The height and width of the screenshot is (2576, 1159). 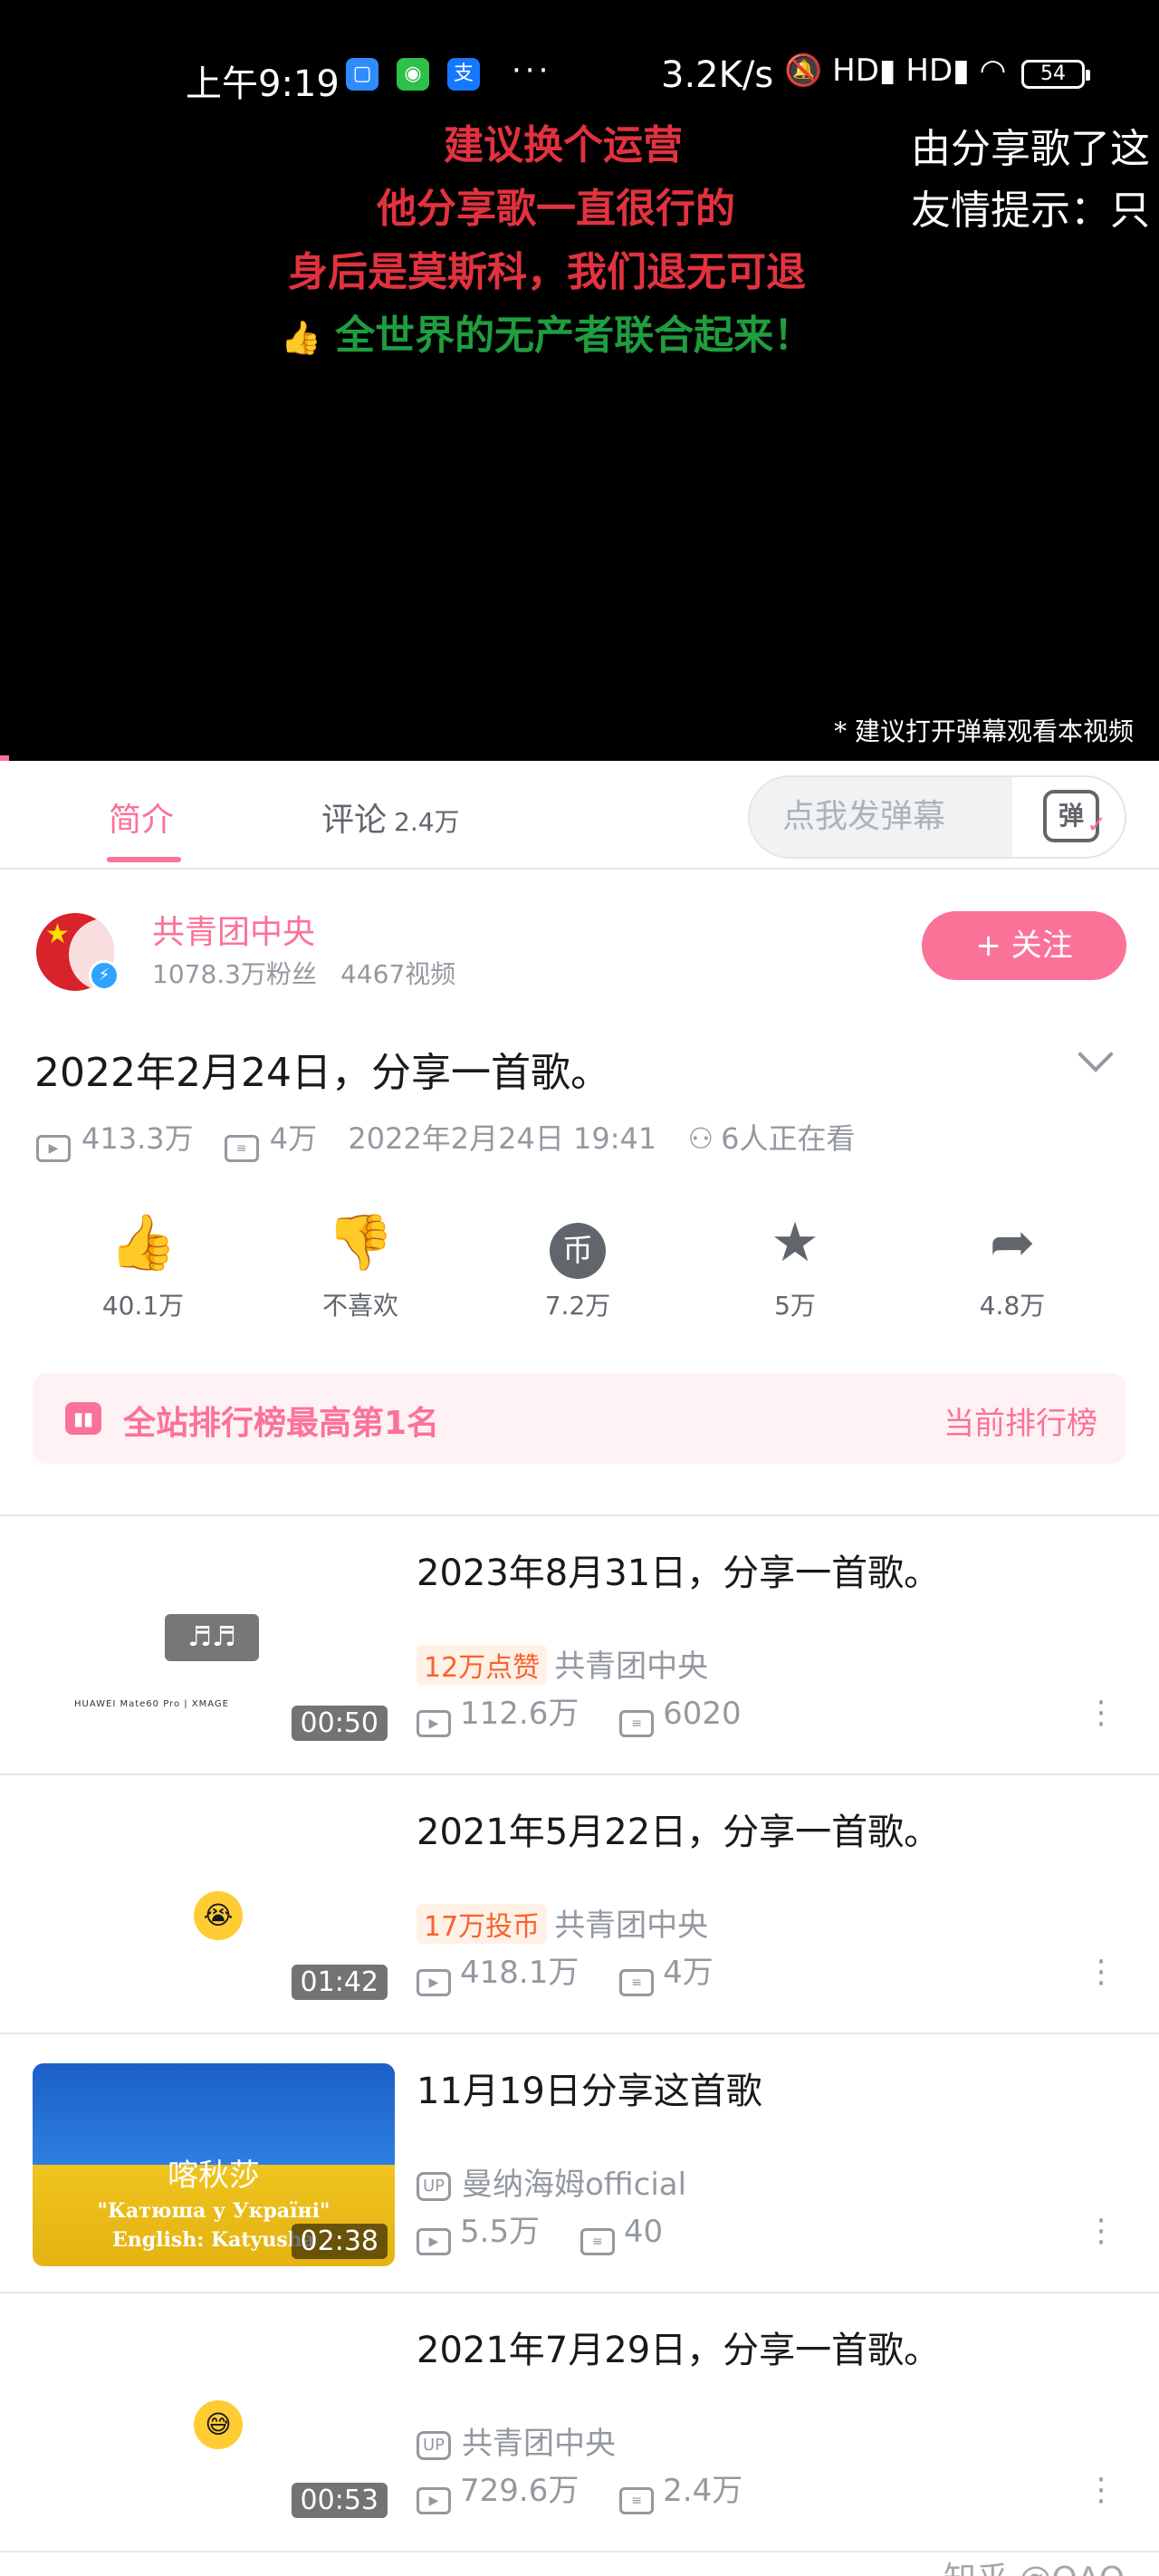 What do you see at coordinates (58, 934) in the screenshot?
I see `flag-stars-icon: ★` at bounding box center [58, 934].